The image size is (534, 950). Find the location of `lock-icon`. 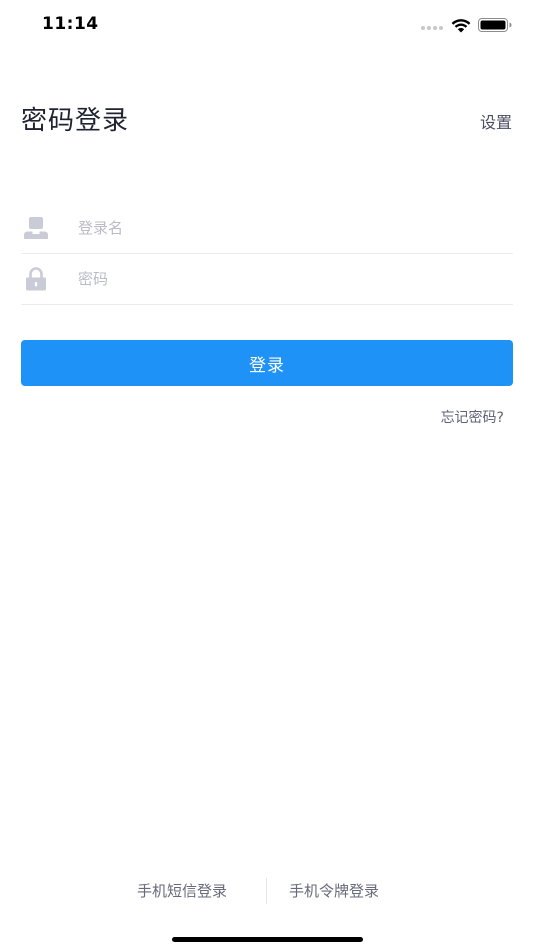

lock-icon is located at coordinates (36, 279).